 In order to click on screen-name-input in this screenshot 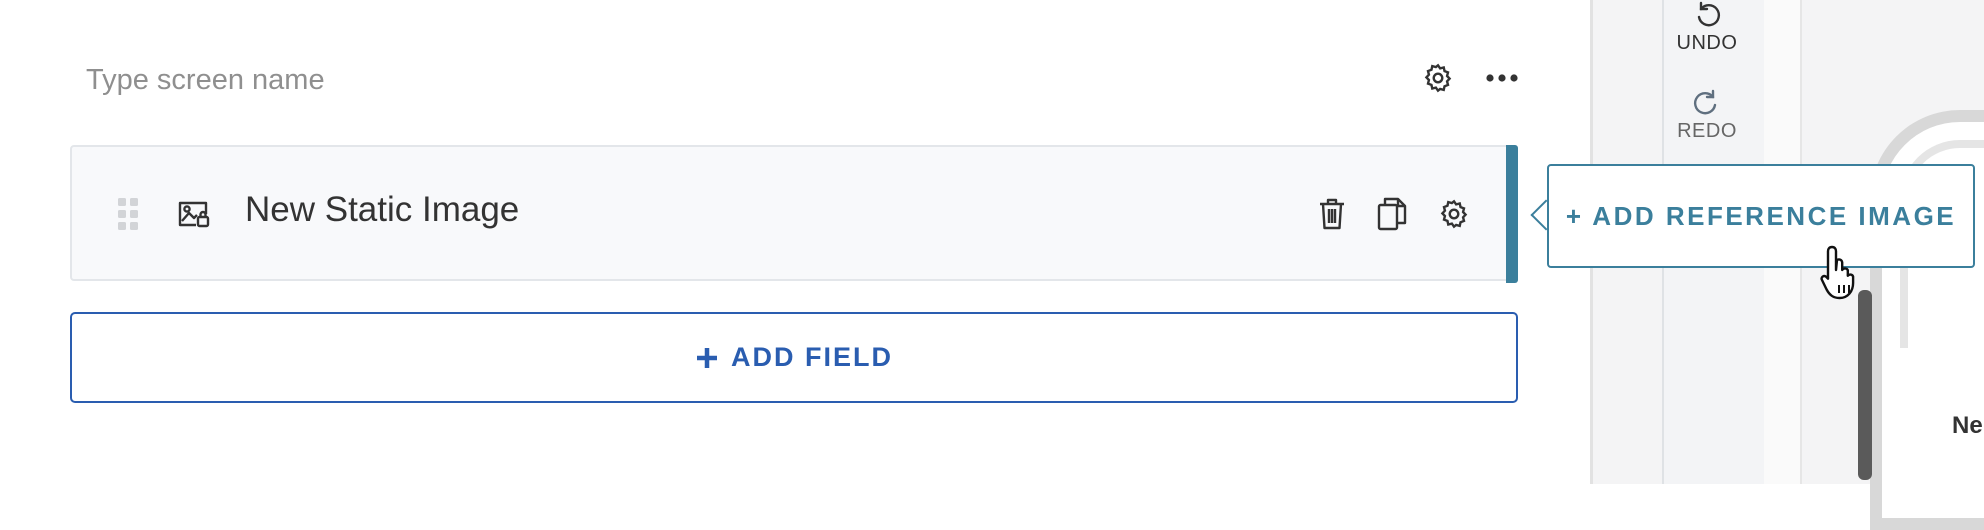, I will do `click(686, 80)`.